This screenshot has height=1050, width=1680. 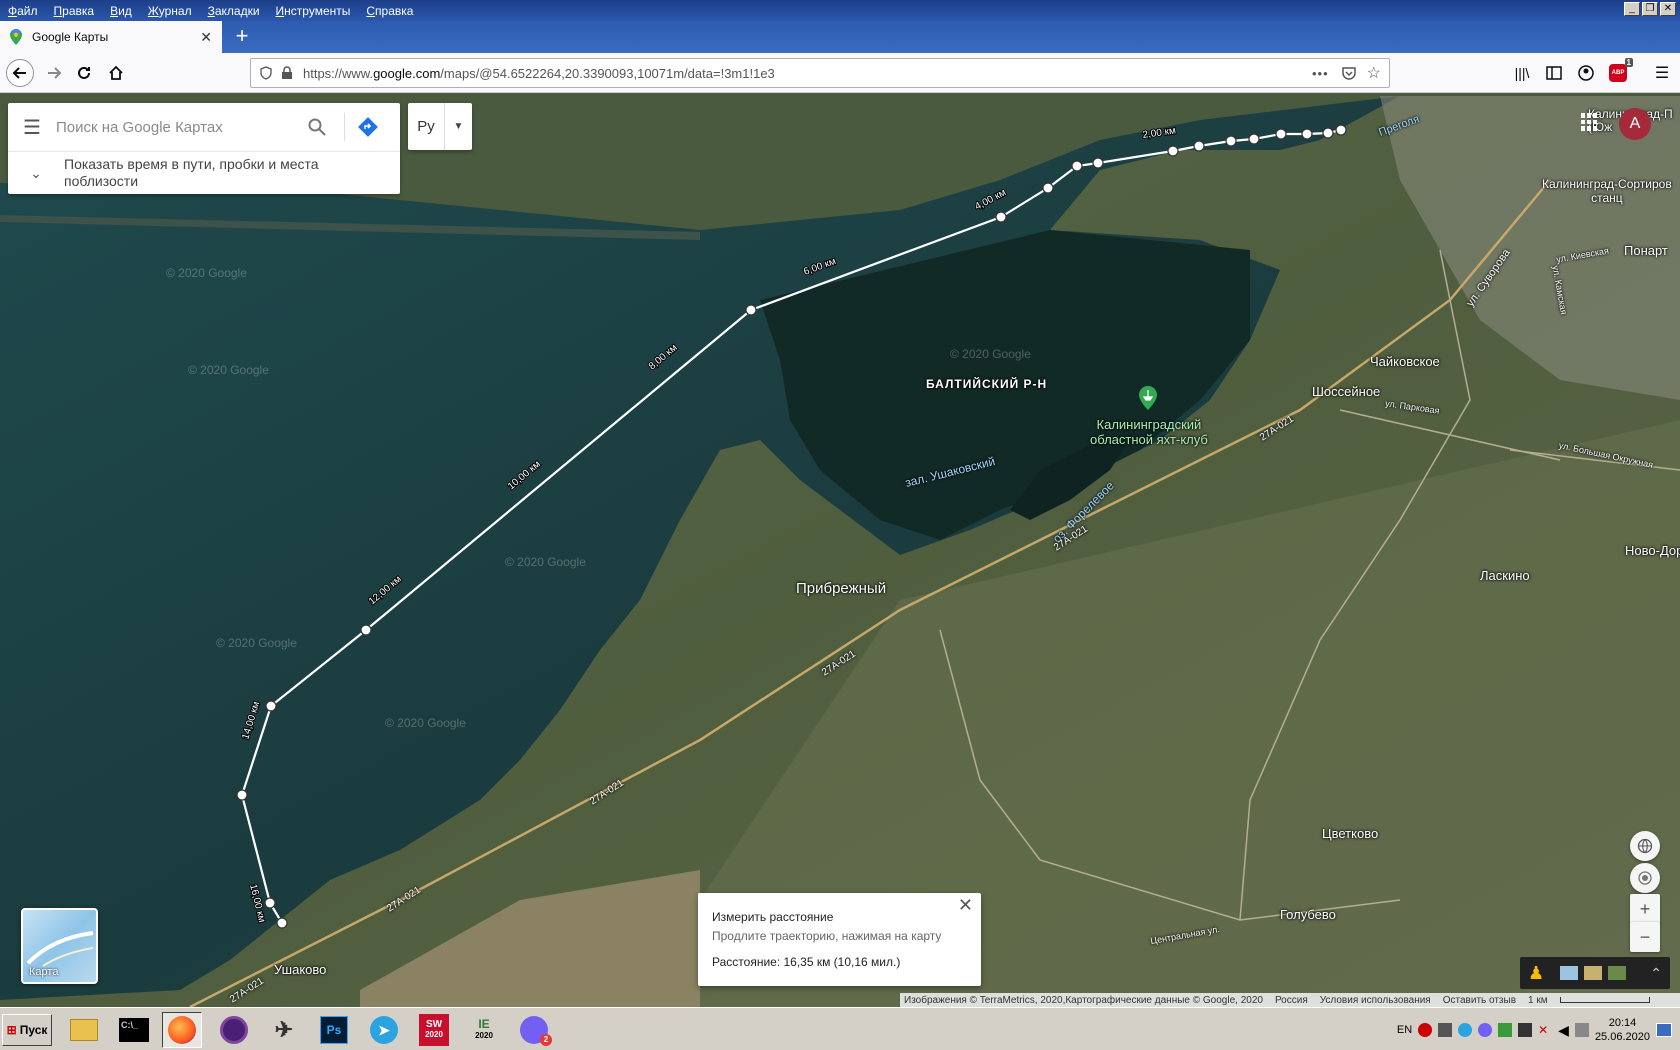 What do you see at coordinates (54, 73) in the screenshot?
I see `forward-button` at bounding box center [54, 73].